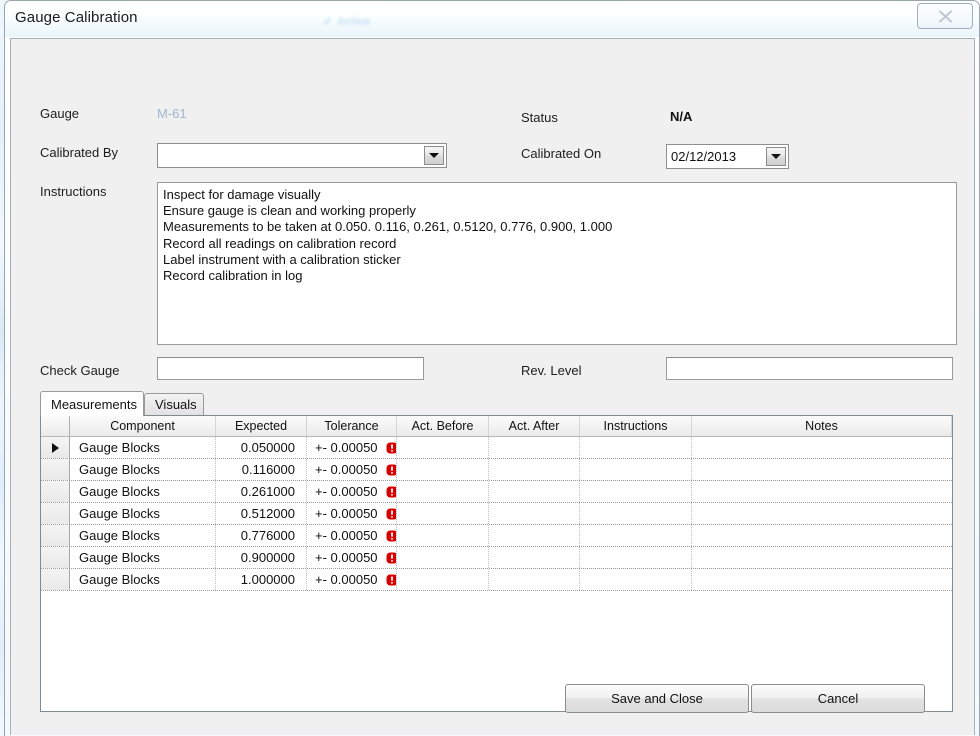  What do you see at coordinates (290, 368) in the screenshot?
I see `check-gauge-input` at bounding box center [290, 368].